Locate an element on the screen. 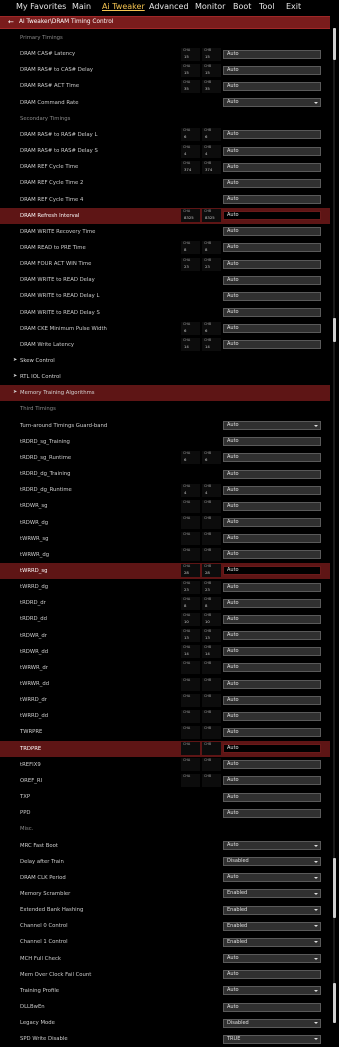 This screenshot has height=1047, width=339. setting-row-dram-command-rate: DRAM Command Rate Auto is located at coordinates (165, 103).